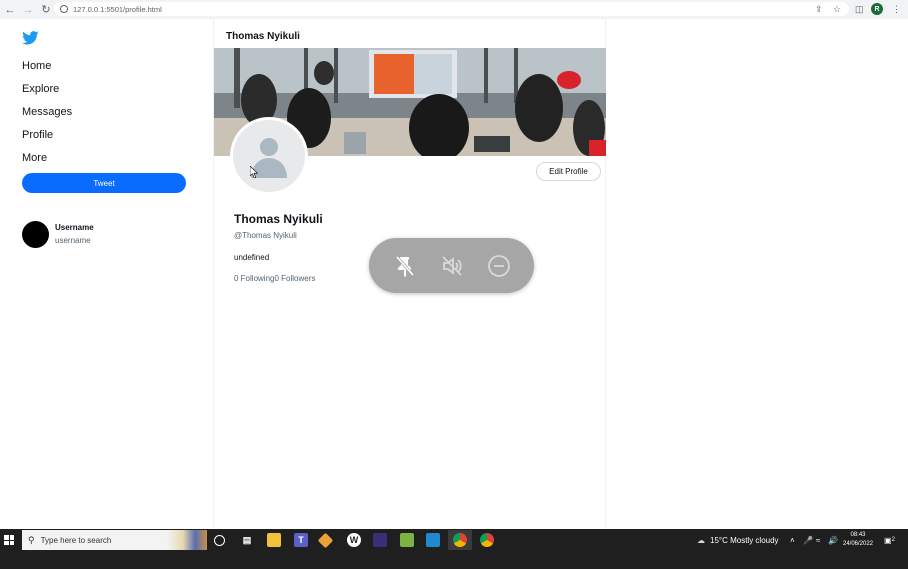 Image resolution: width=908 pixels, height=569 pixels. I want to click on twitter-logo-icon, so click(30, 38).